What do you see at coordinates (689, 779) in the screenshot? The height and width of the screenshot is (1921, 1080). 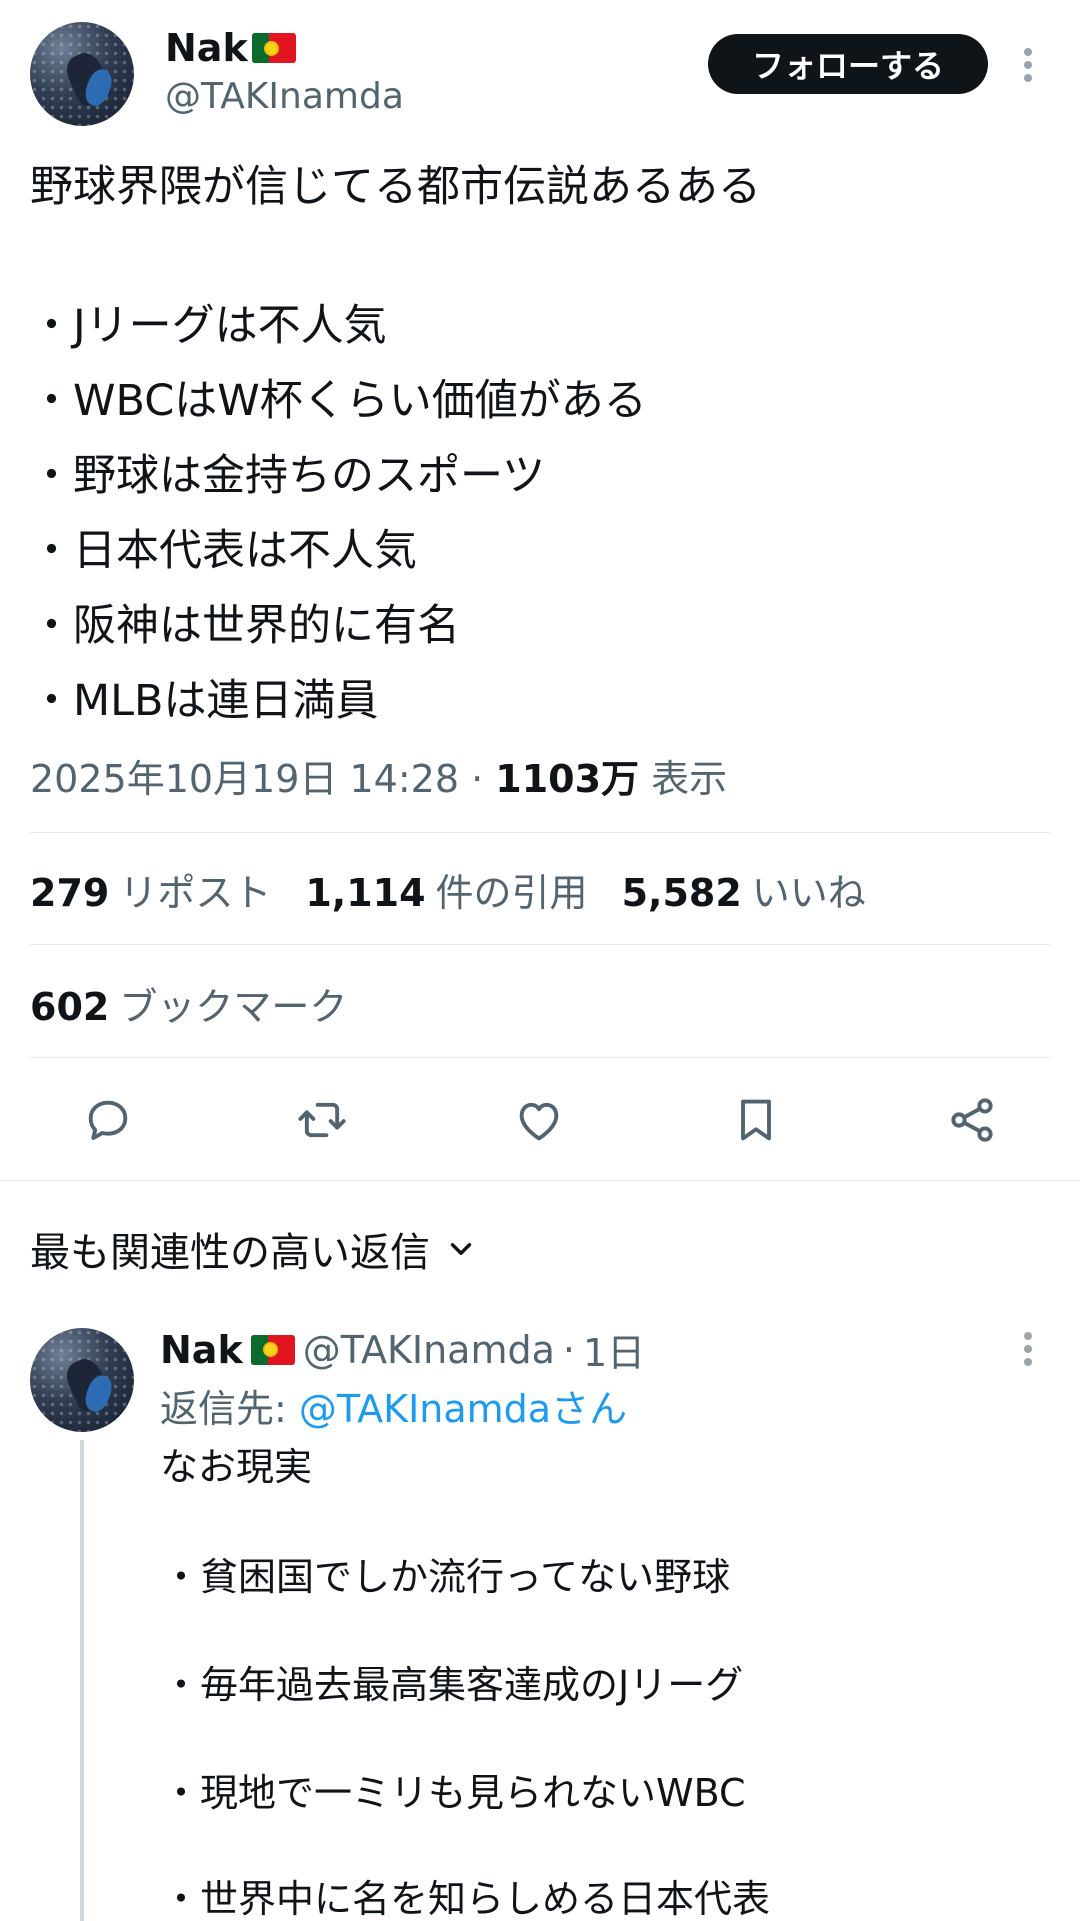 I see `views-label: 表示` at bounding box center [689, 779].